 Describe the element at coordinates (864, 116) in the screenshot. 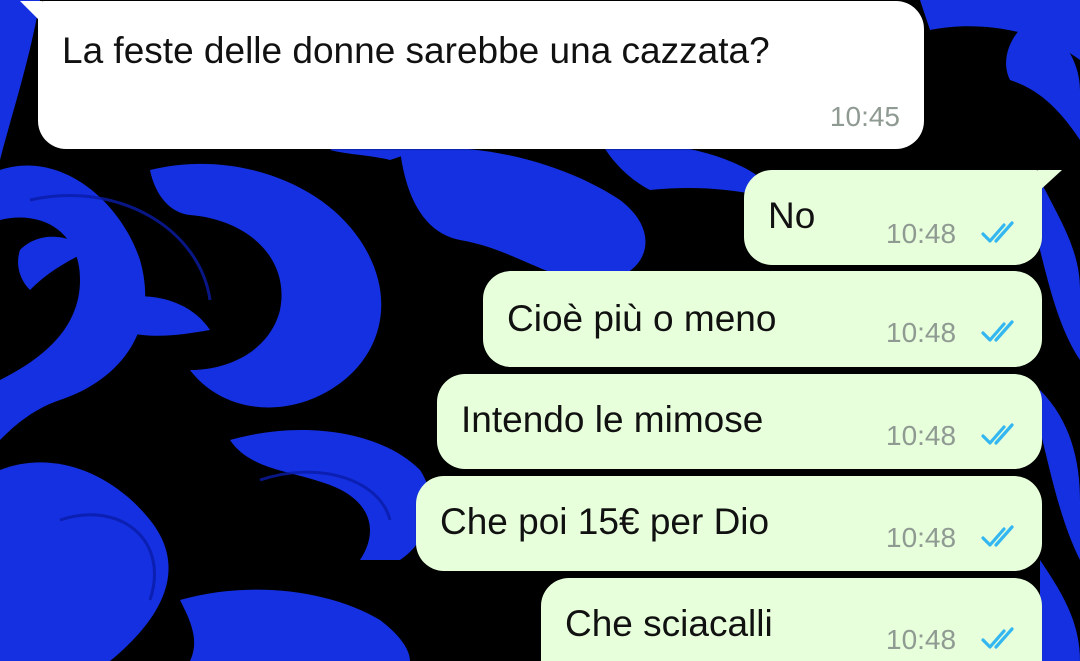

I see `message-timestamp: 10:45` at that location.